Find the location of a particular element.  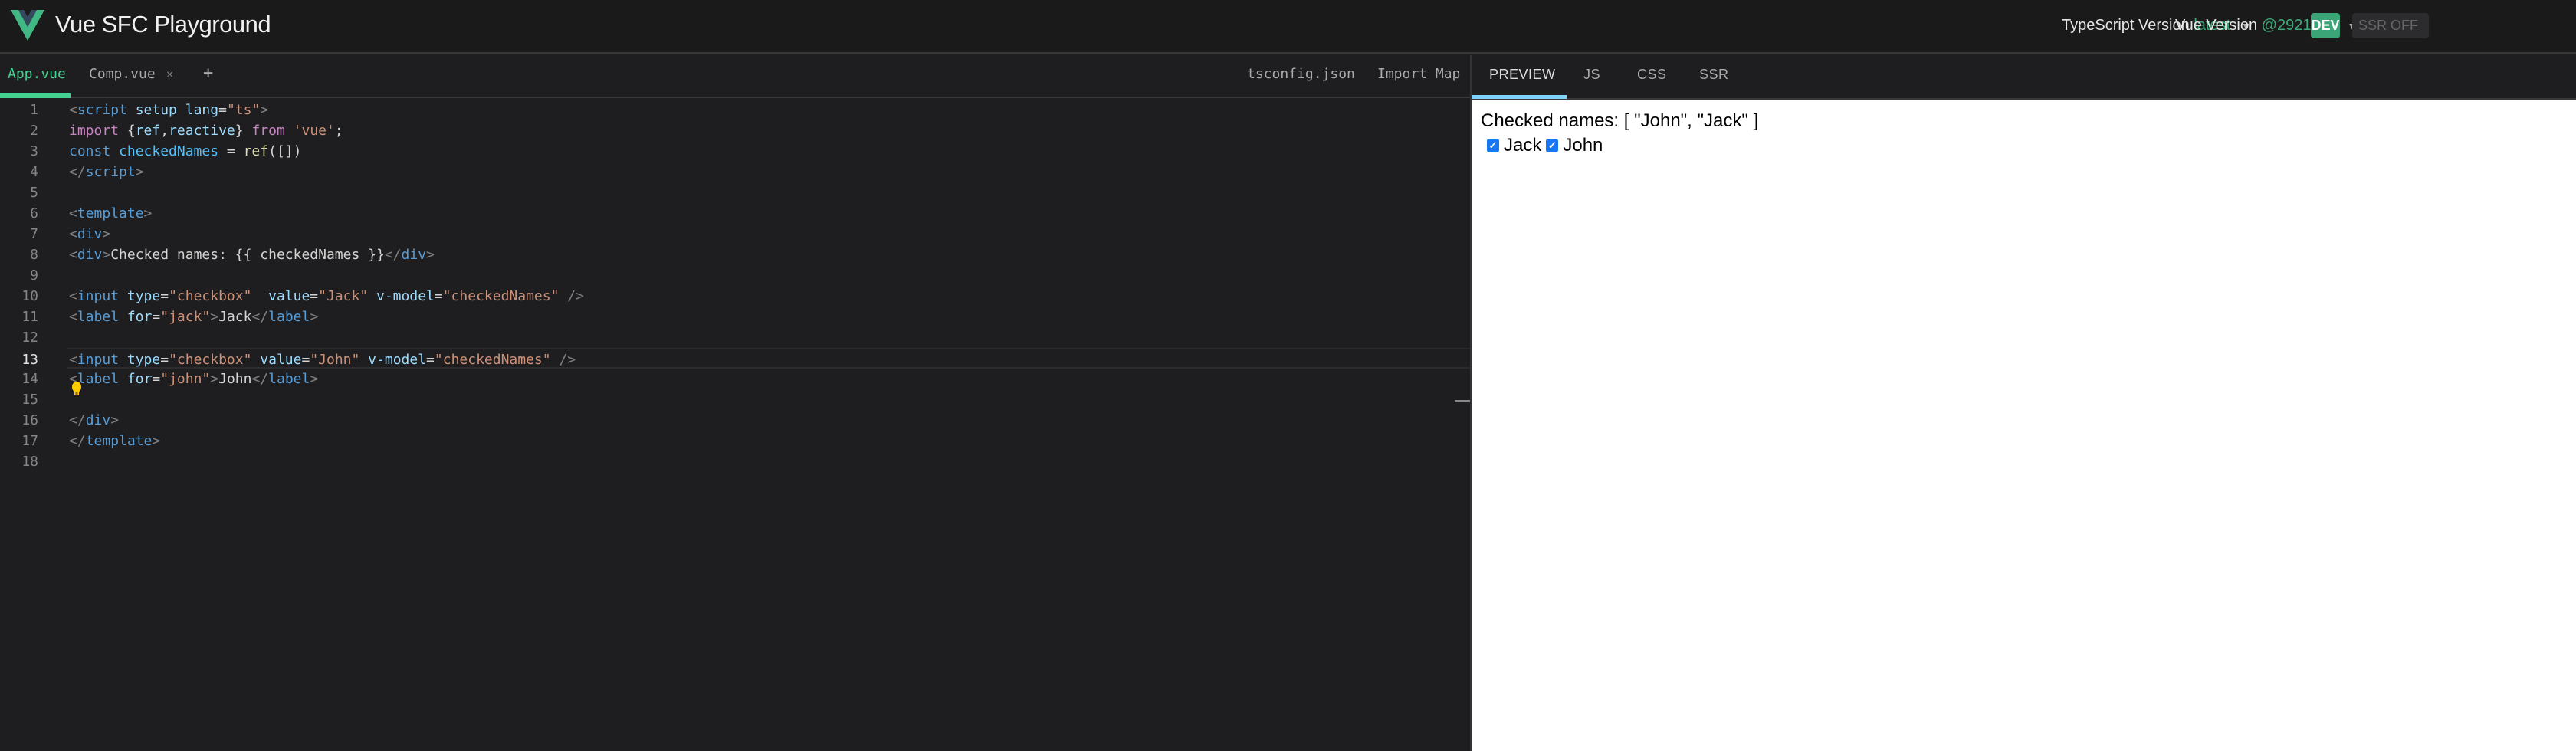

code-line: 11 <label for="jack">Jack</label> is located at coordinates (728, 317).